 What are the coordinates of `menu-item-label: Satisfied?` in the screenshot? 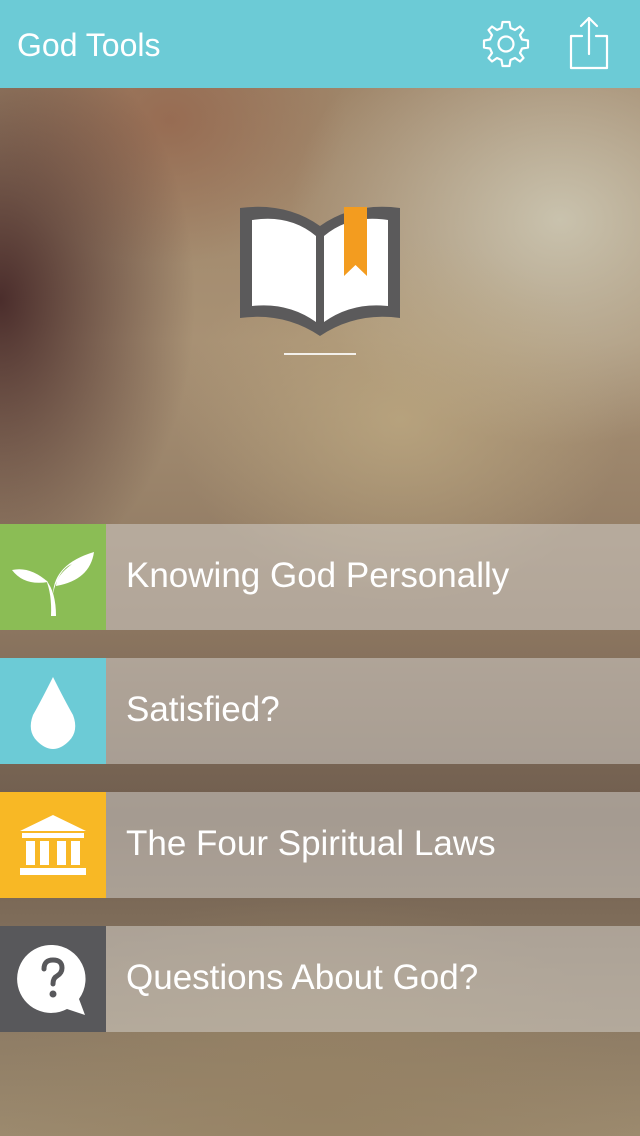 It's located at (203, 709).